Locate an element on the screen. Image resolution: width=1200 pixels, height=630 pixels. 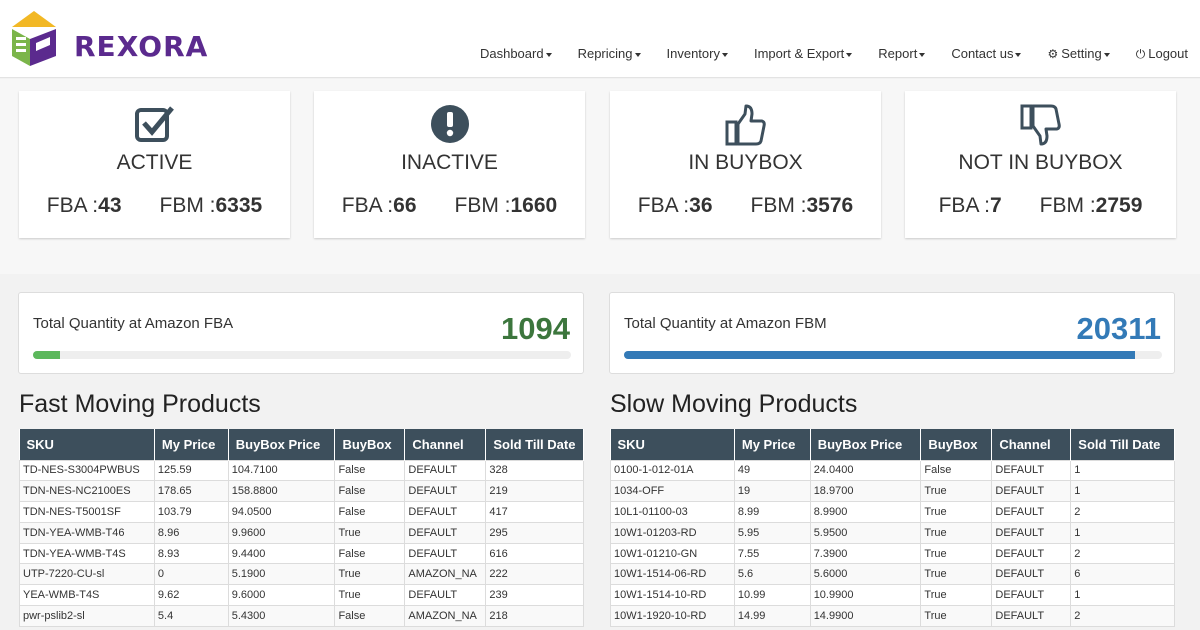
fbm-progress-fill is located at coordinates (880, 355).